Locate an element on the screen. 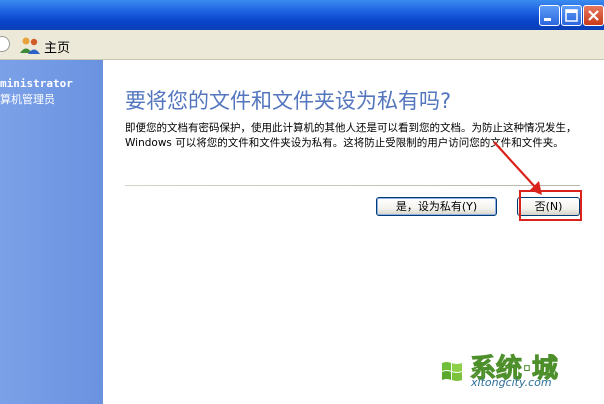 The width and height of the screenshot is (604, 404). toolbar: 主页 is located at coordinates (302, 45).